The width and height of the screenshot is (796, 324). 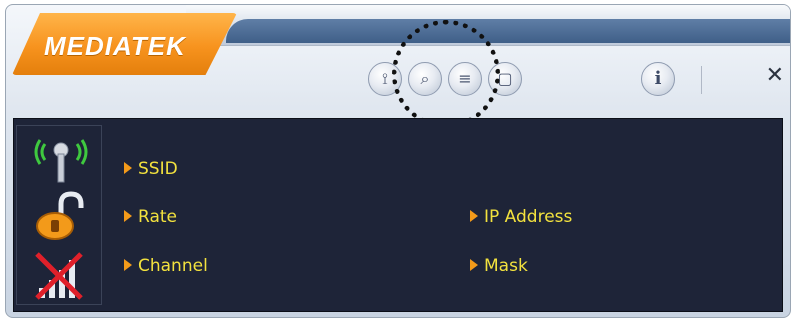 What do you see at coordinates (385, 78) in the screenshot?
I see `profile-icon: ⟟` at bounding box center [385, 78].